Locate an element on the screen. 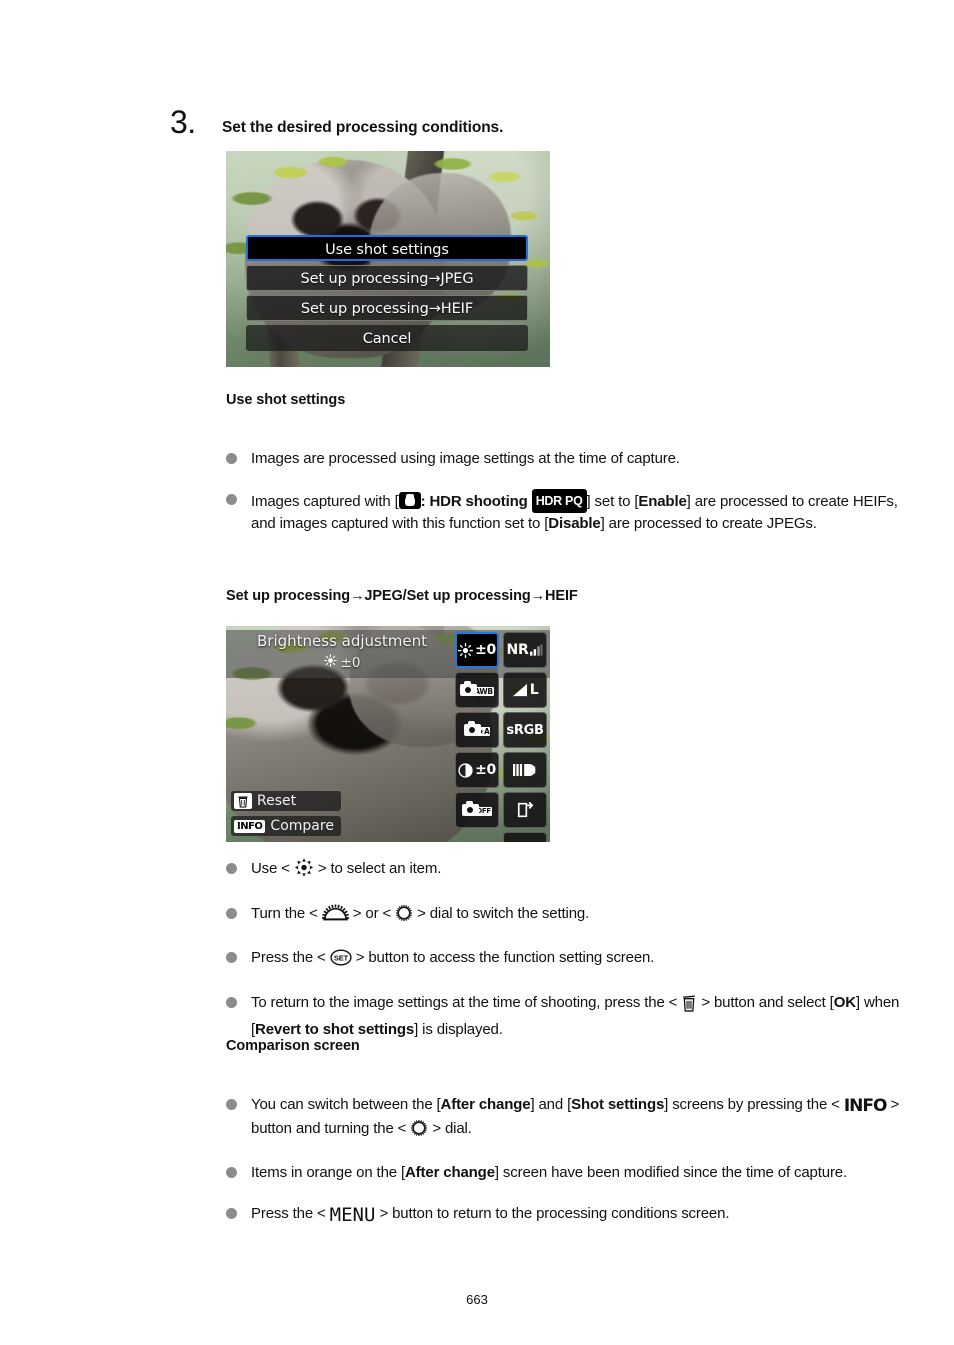  emphasis-text: Disable is located at coordinates (574, 523).